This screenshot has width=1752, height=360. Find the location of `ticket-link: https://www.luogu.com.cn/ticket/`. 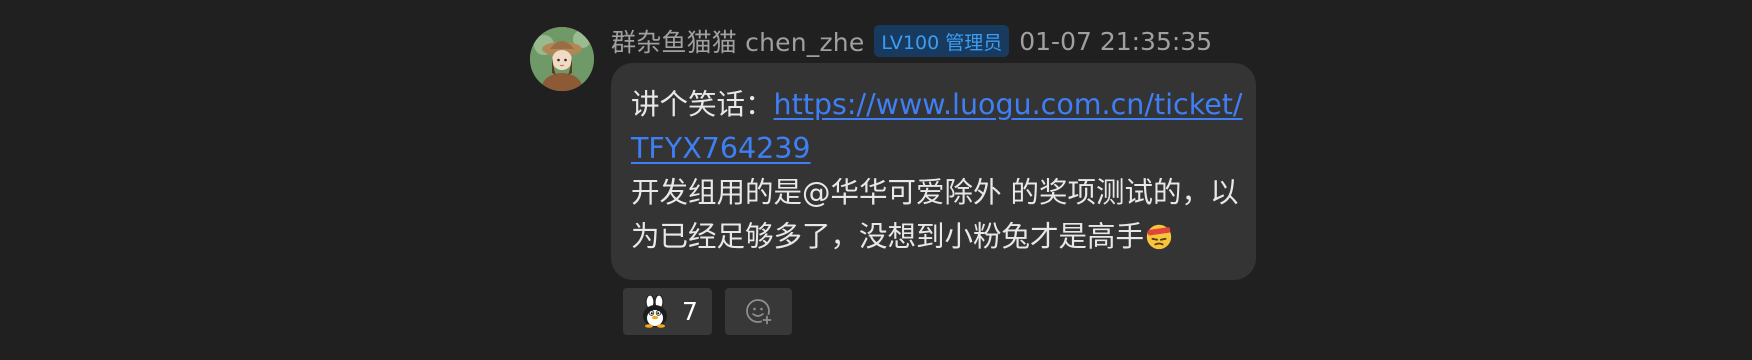

ticket-link: https://www.luogu.com.cn/ticket/ is located at coordinates (1008, 104).